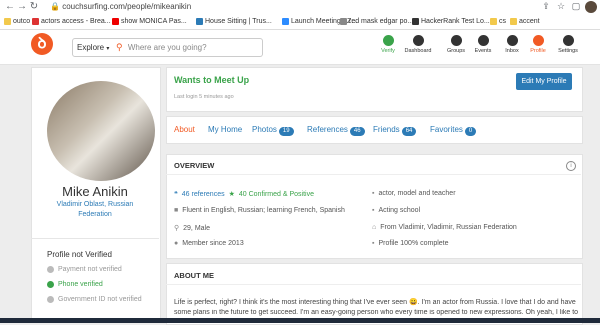 Image resolution: width=600 pixels, height=325 pixels. Describe the element at coordinates (22, 7) in the screenshot. I see `forward-icon: →` at that location.